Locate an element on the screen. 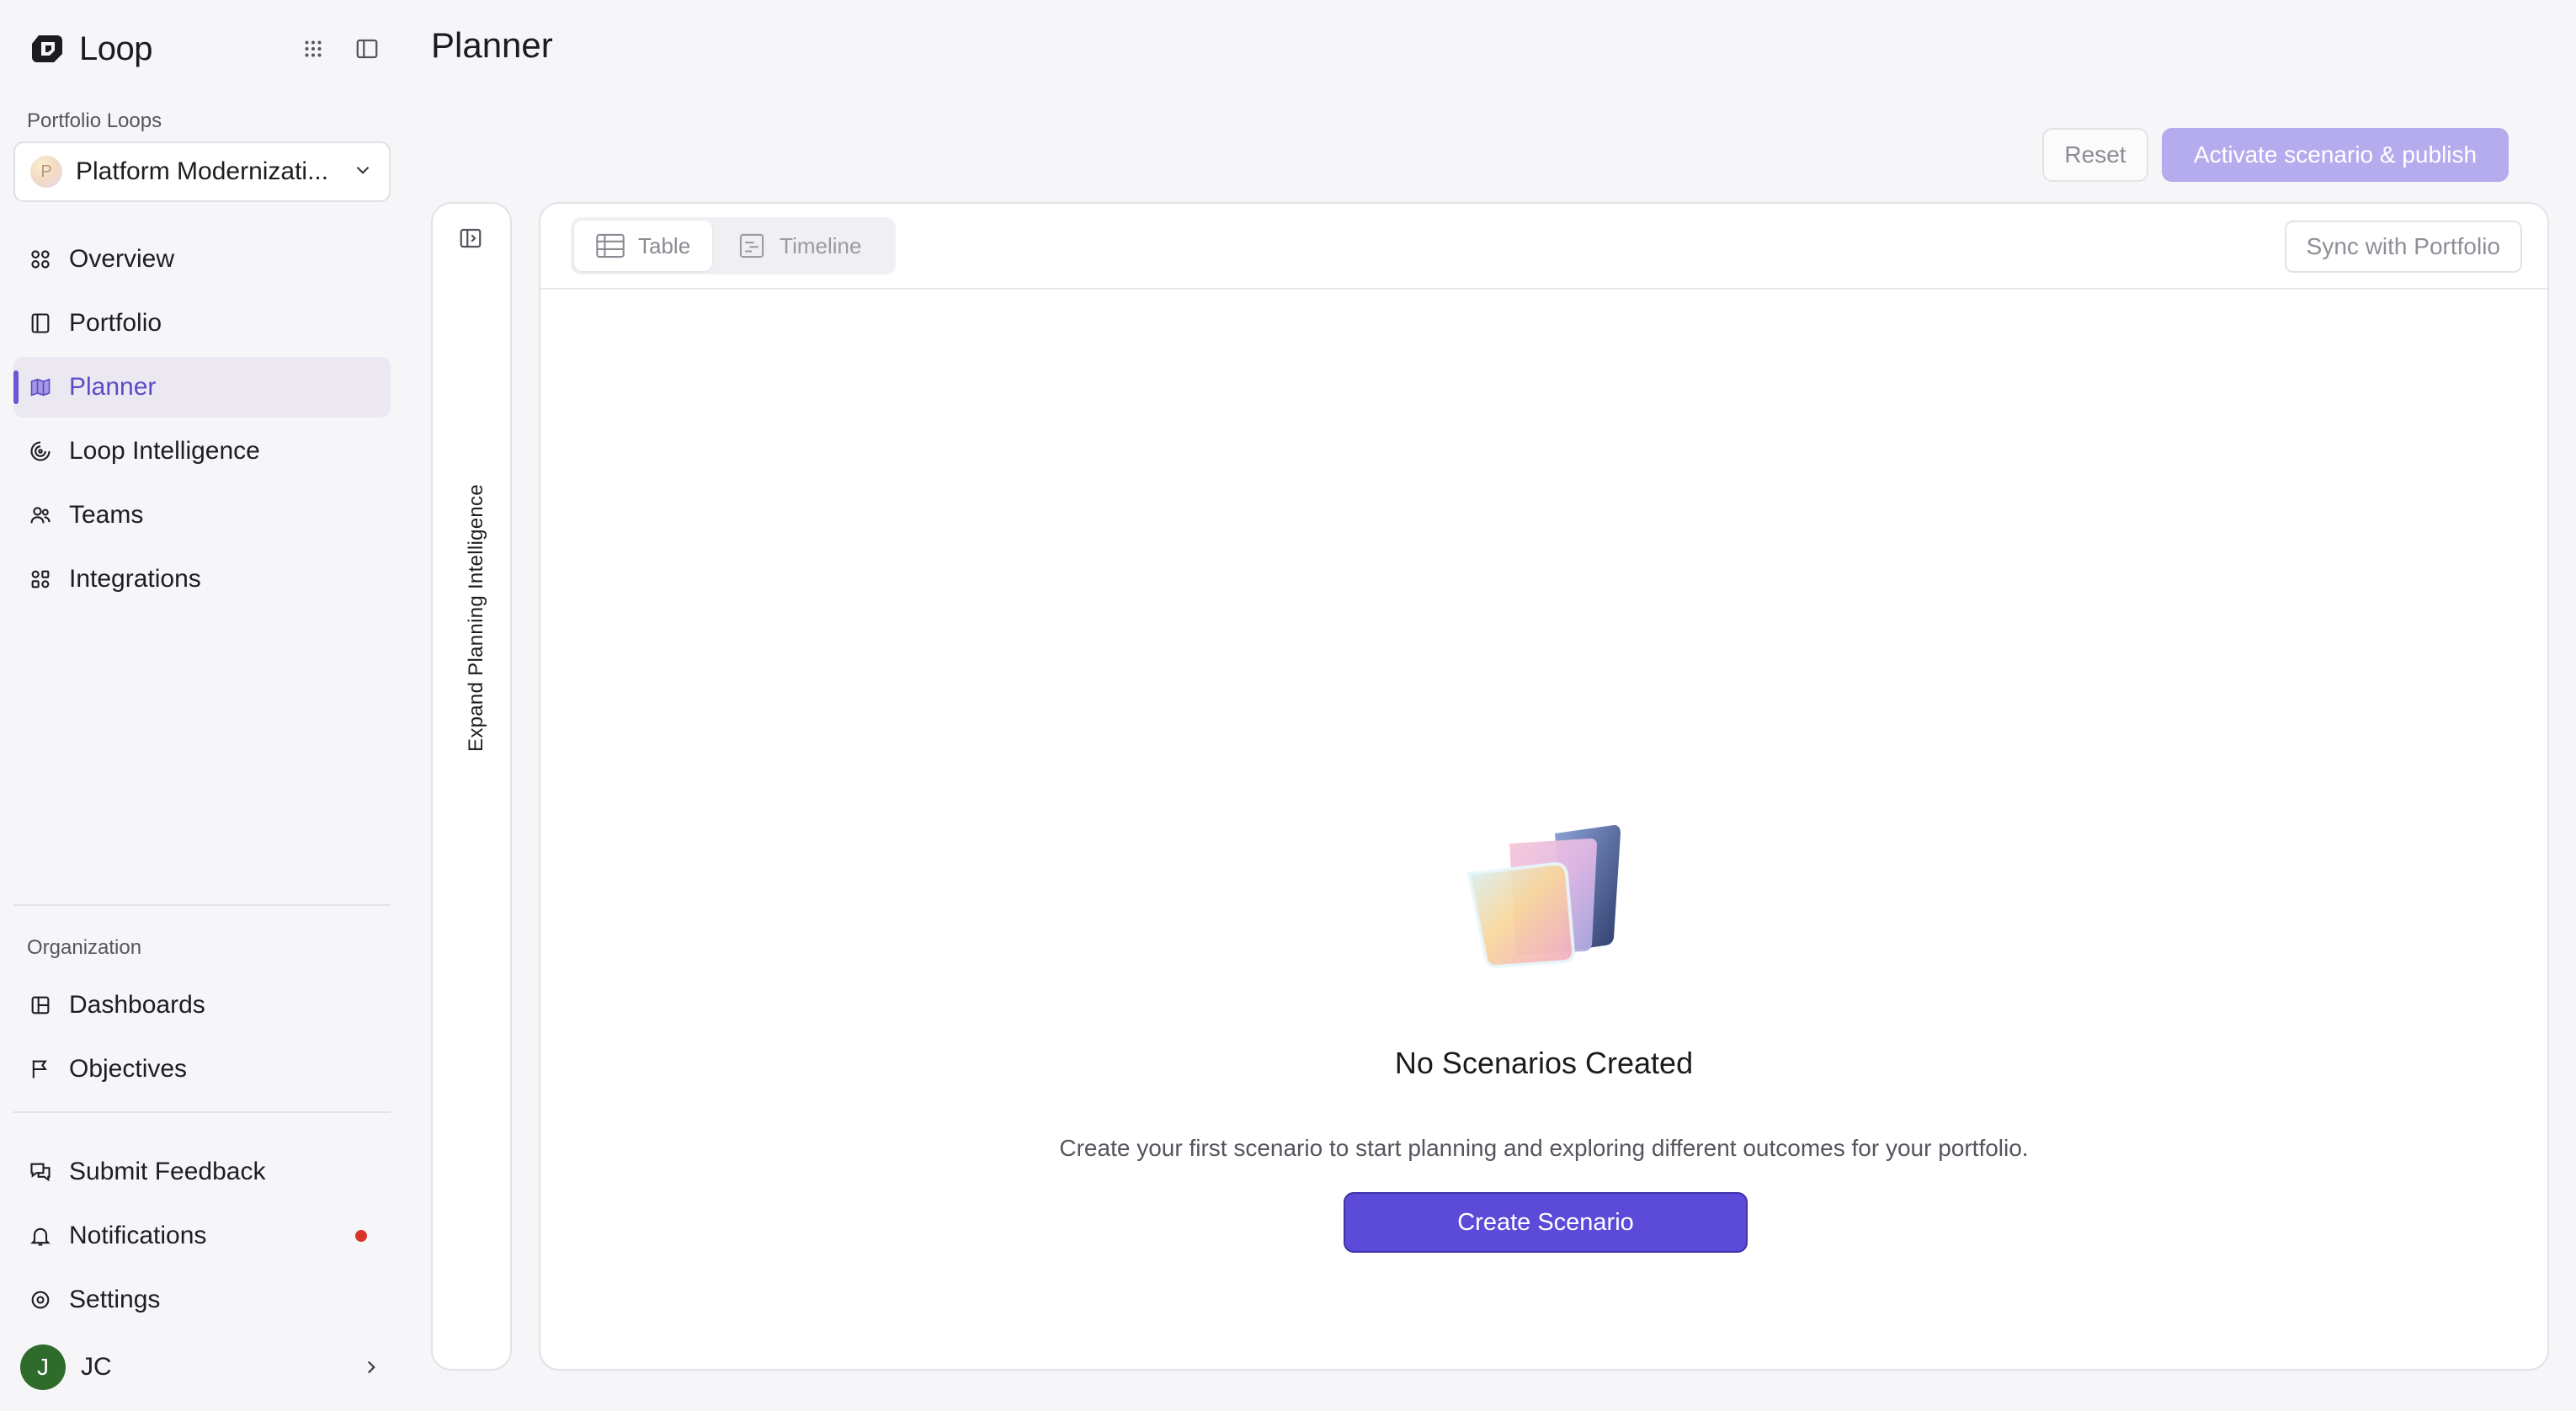 This screenshot has width=2576, height=1411. create-scenario-button: Create Scenario is located at coordinates (1546, 1222).